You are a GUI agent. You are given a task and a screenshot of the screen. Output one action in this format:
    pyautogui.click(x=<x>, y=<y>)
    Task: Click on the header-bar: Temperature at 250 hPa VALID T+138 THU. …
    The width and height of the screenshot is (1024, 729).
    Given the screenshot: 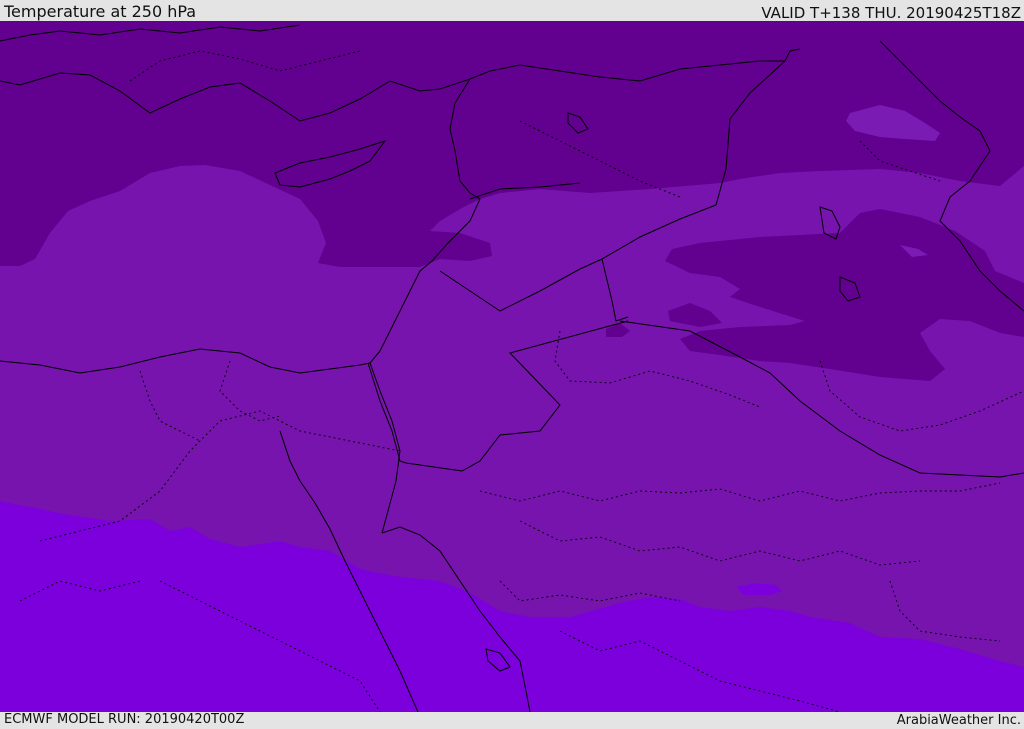 What is the action you would take?
    pyautogui.click(x=512, y=11)
    